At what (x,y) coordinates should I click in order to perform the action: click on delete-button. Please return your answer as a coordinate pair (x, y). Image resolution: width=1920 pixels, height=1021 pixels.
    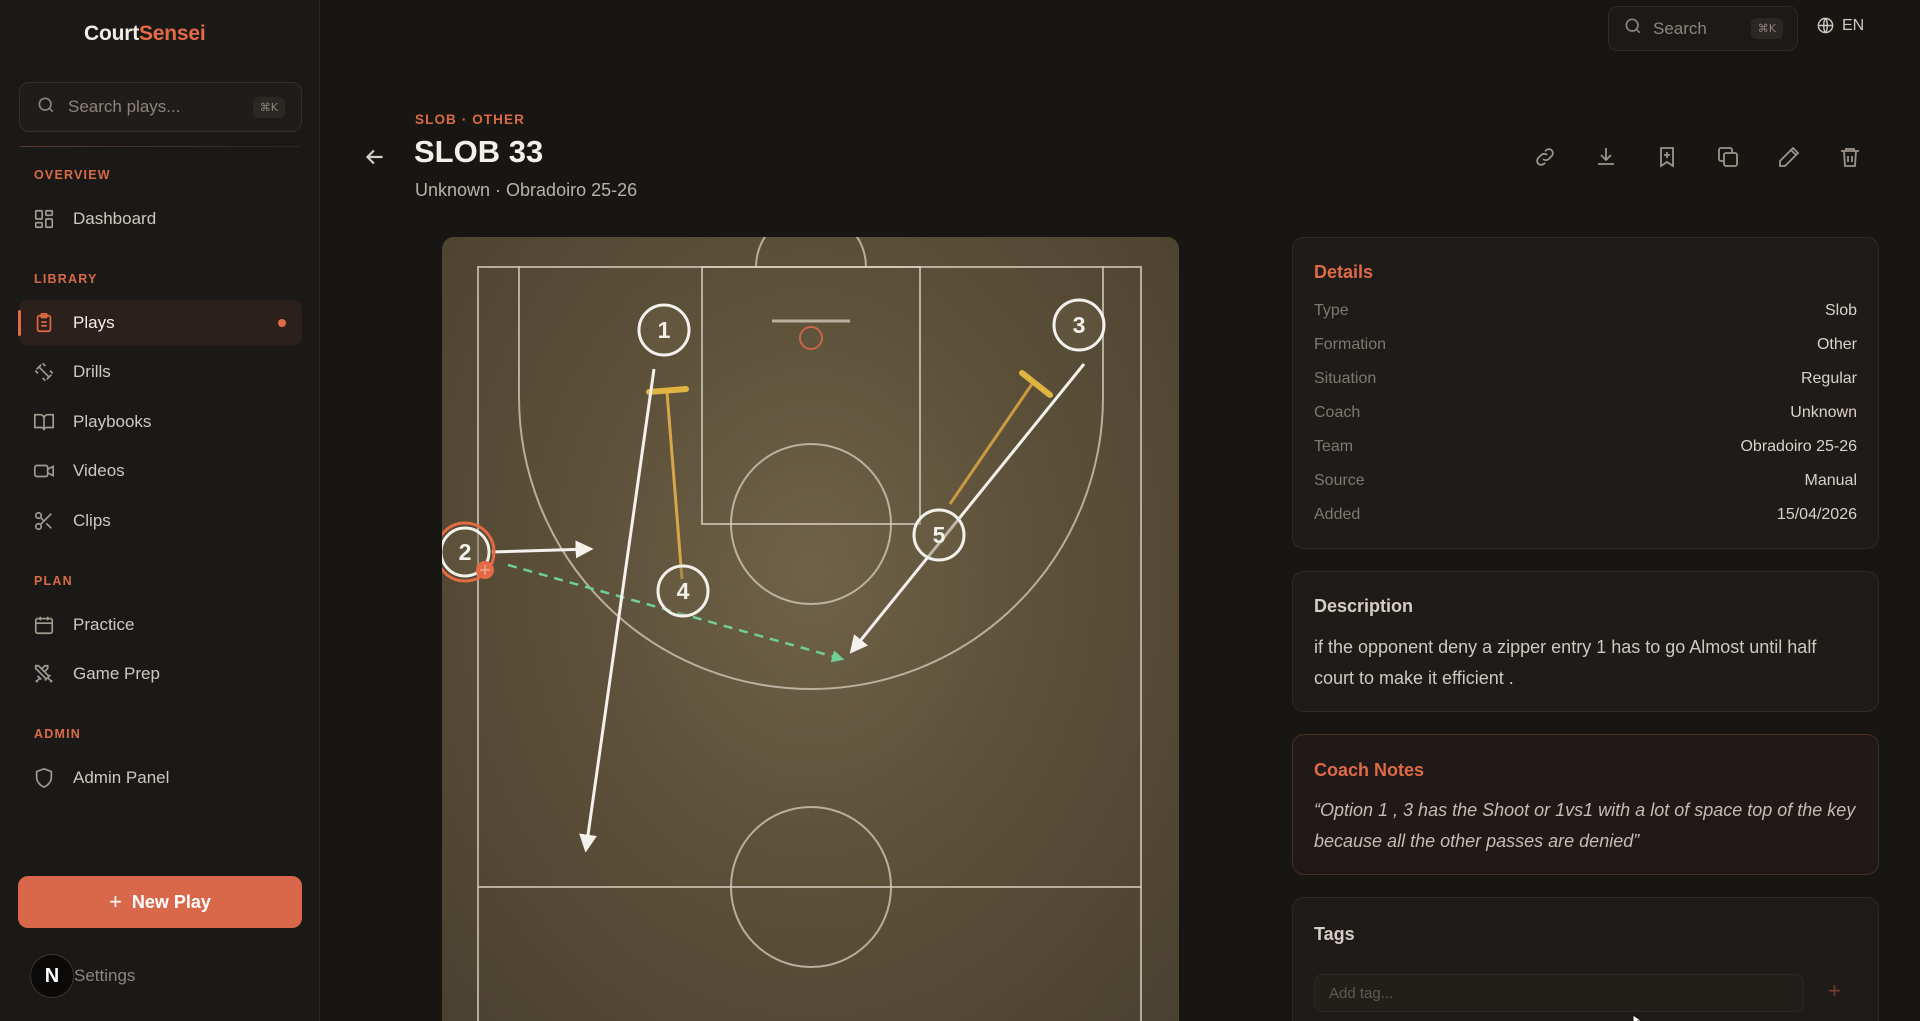
    Looking at the image, I should click on (1850, 157).